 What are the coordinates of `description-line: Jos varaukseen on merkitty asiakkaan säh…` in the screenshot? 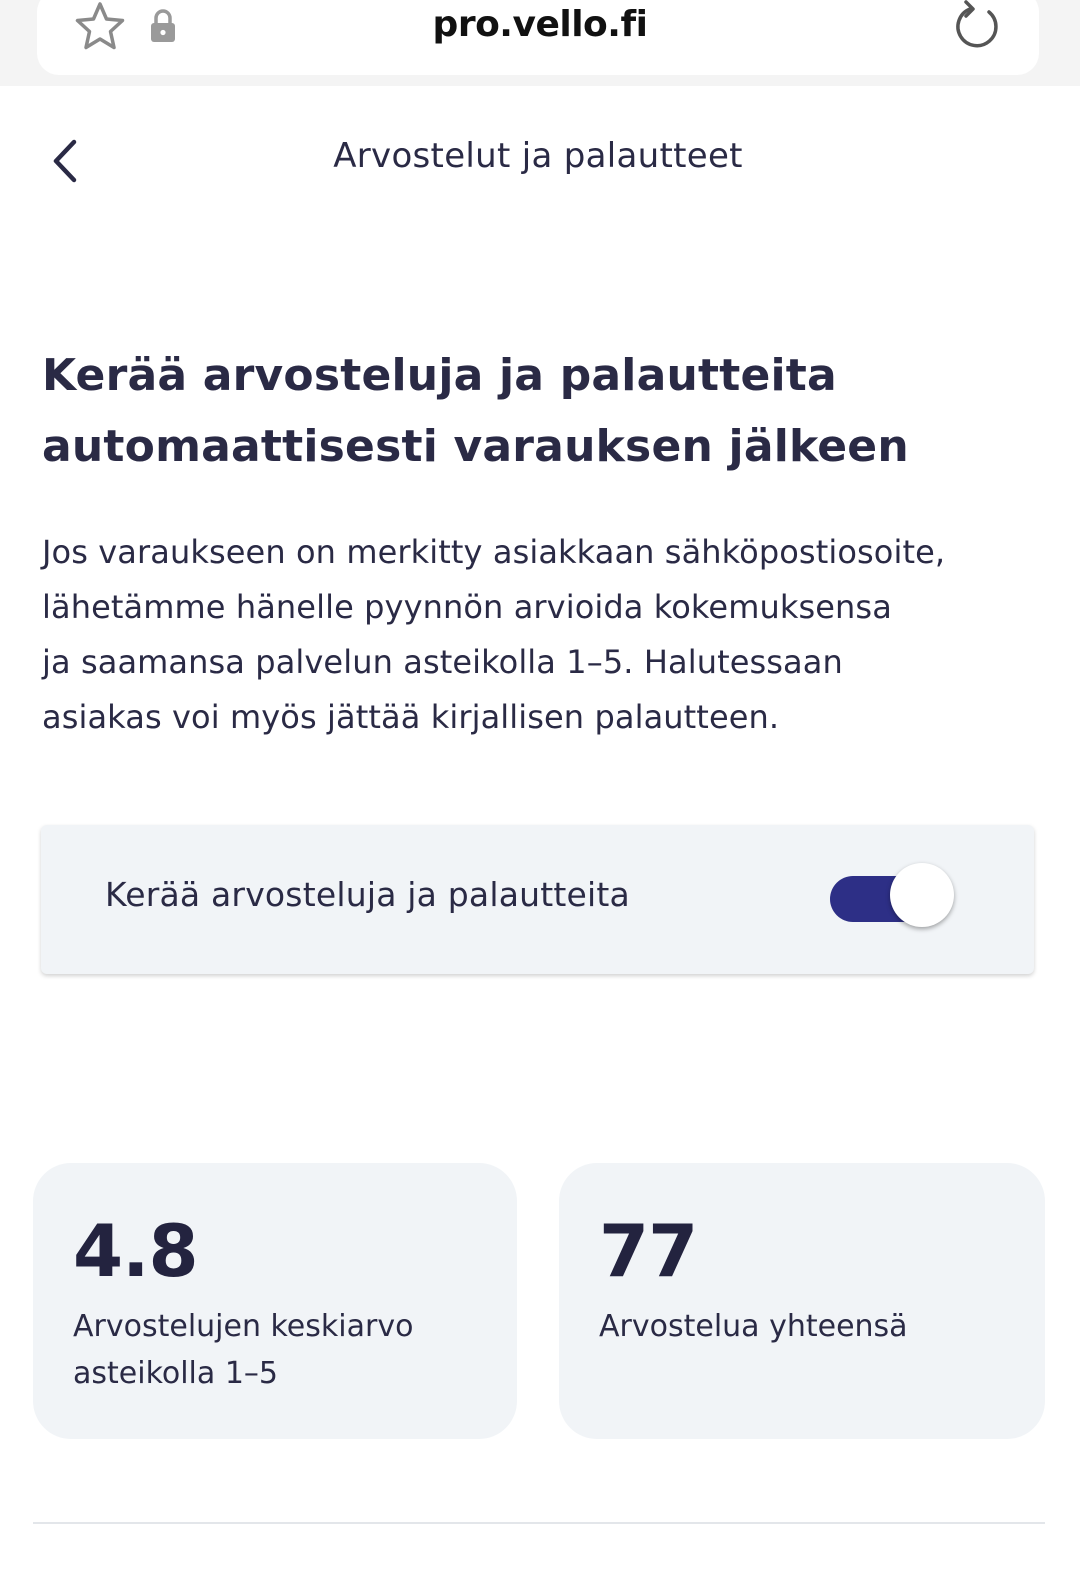 It's located at (494, 552).